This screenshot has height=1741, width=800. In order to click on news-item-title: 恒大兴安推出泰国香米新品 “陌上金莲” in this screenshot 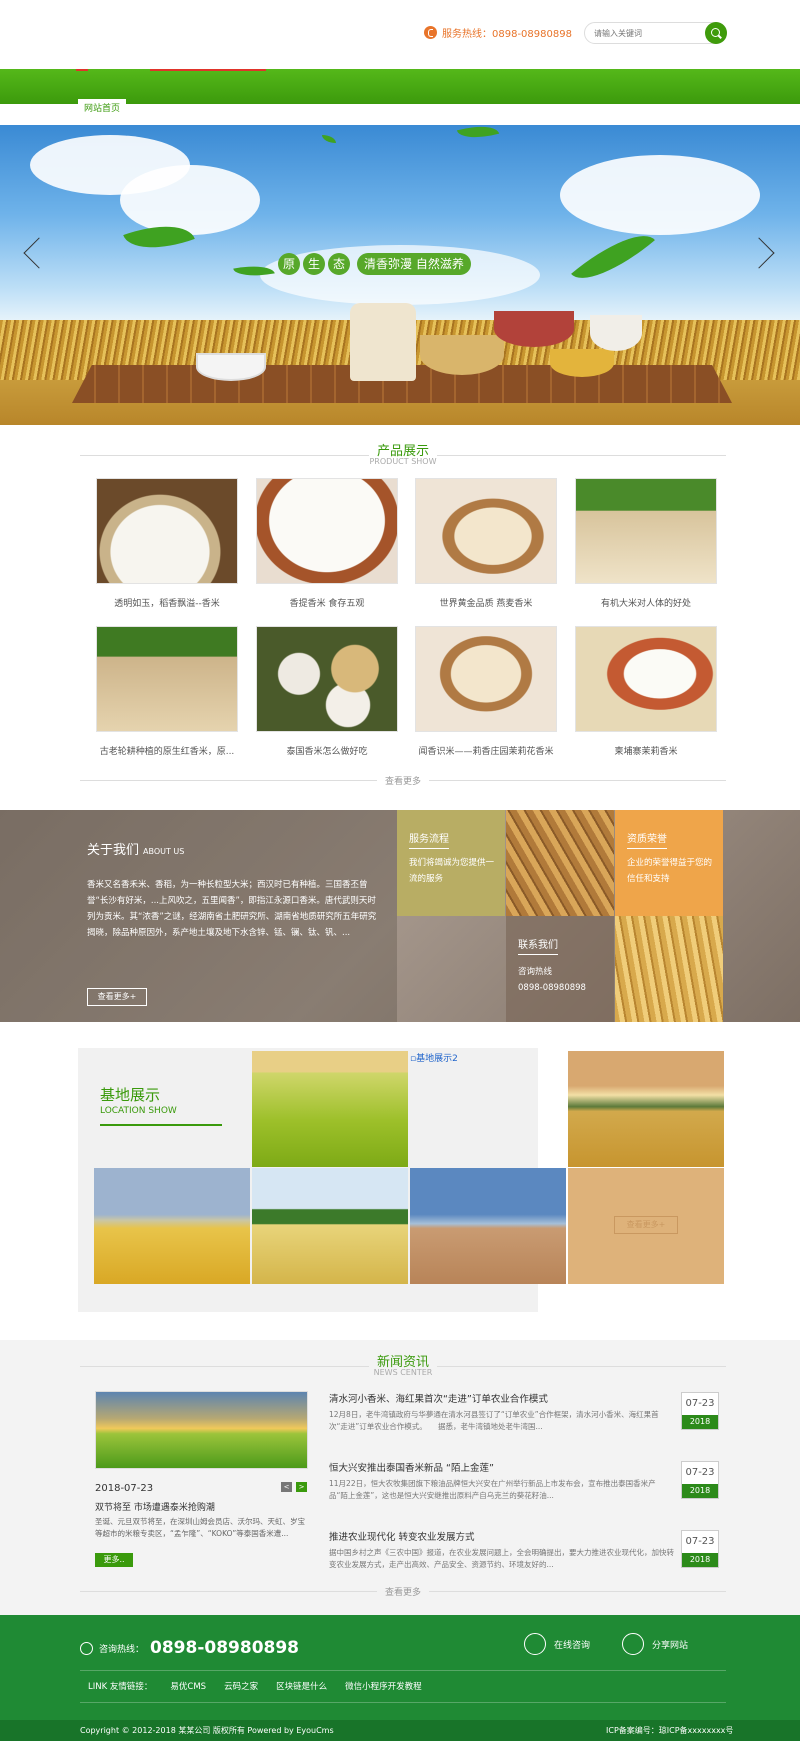, I will do `click(501, 1467)`.